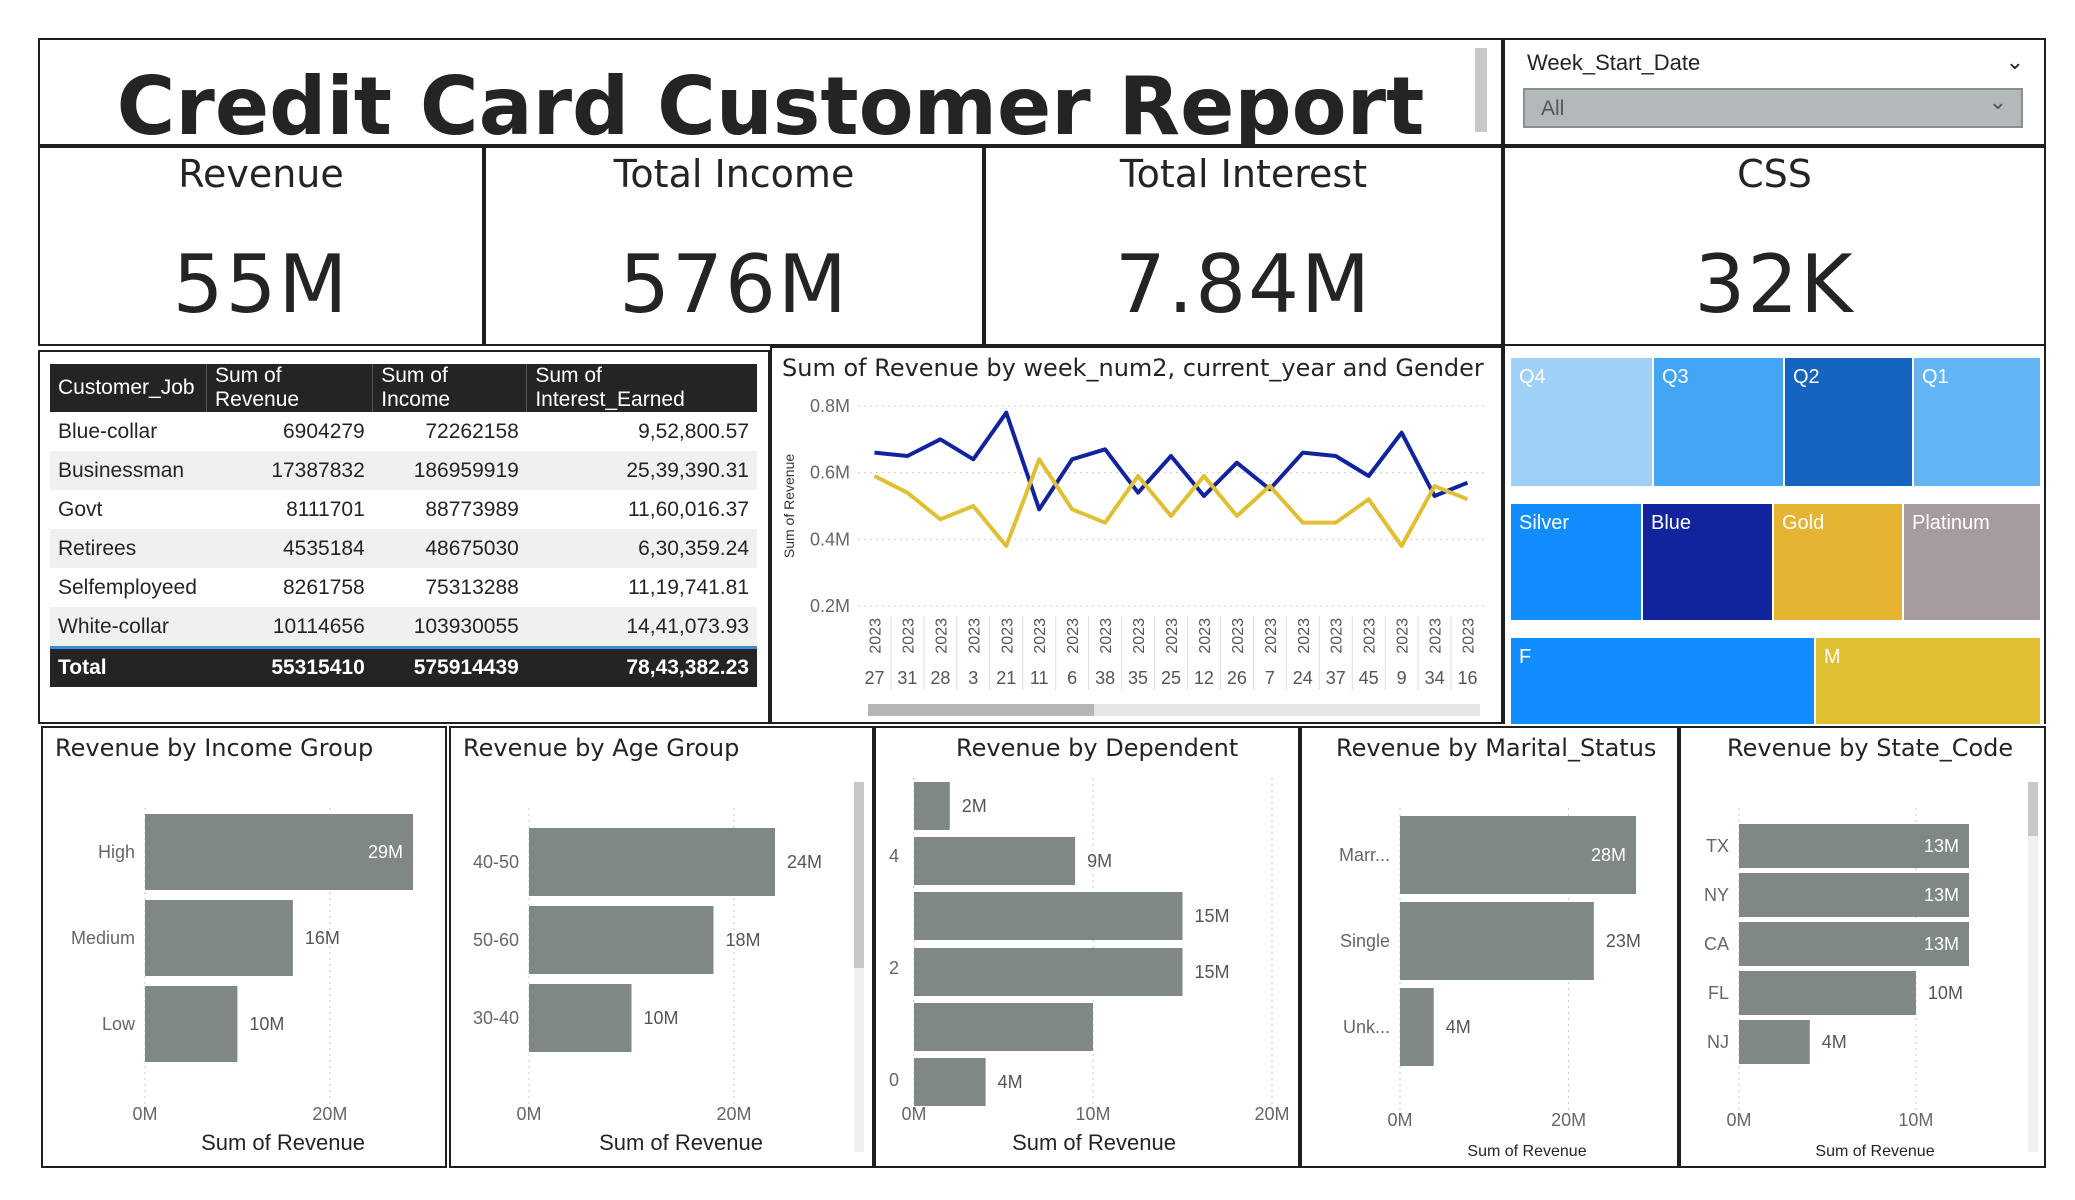  Describe the element at coordinates (1576, 562) in the screenshot. I see `treemap-tile-silver: Silver` at that location.